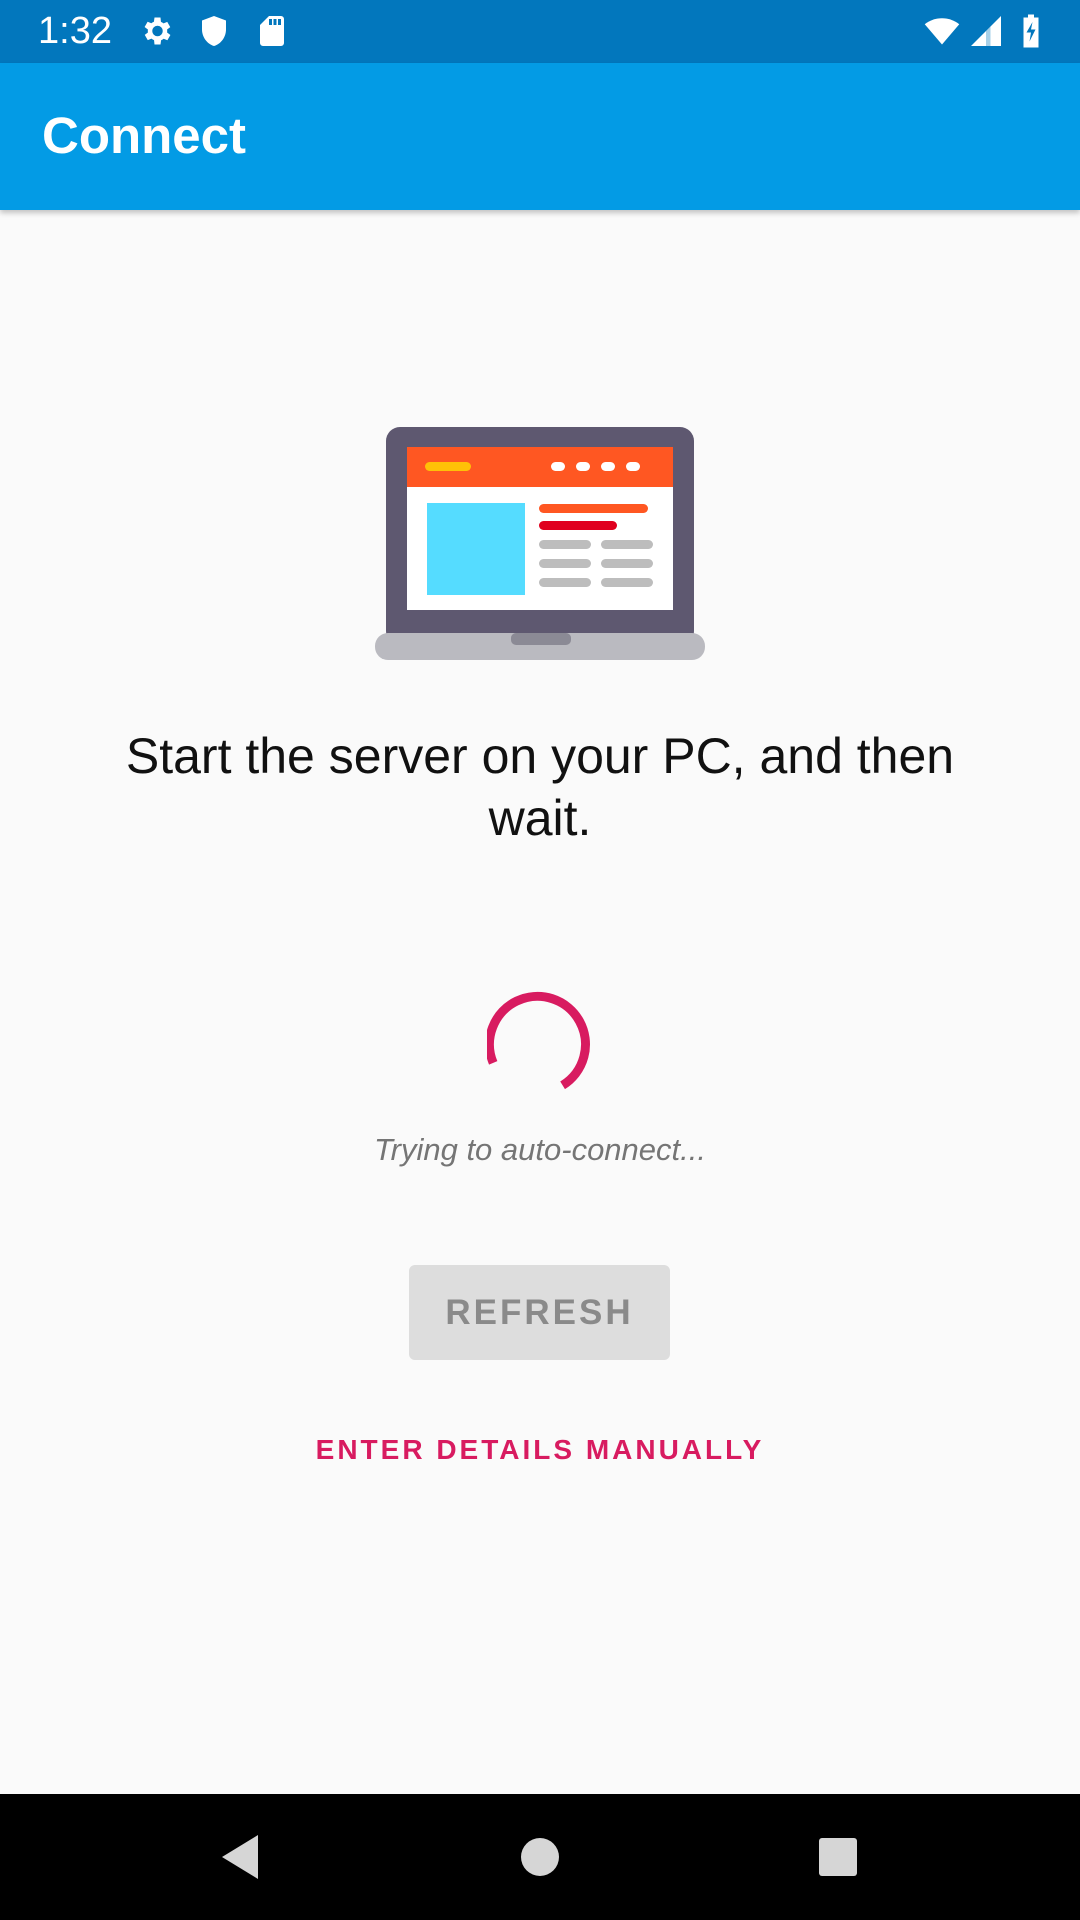 The height and width of the screenshot is (1920, 1080). Describe the element at coordinates (986, 31) in the screenshot. I see `signal-icon` at that location.